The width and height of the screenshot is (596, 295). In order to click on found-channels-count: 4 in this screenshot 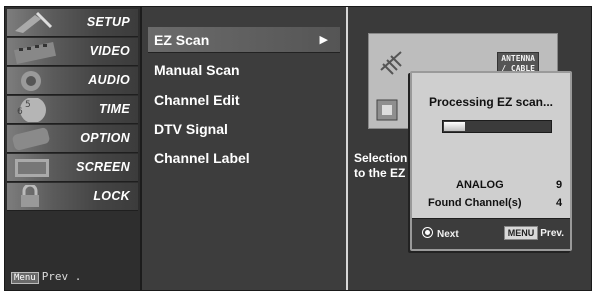, I will do `click(559, 203)`.